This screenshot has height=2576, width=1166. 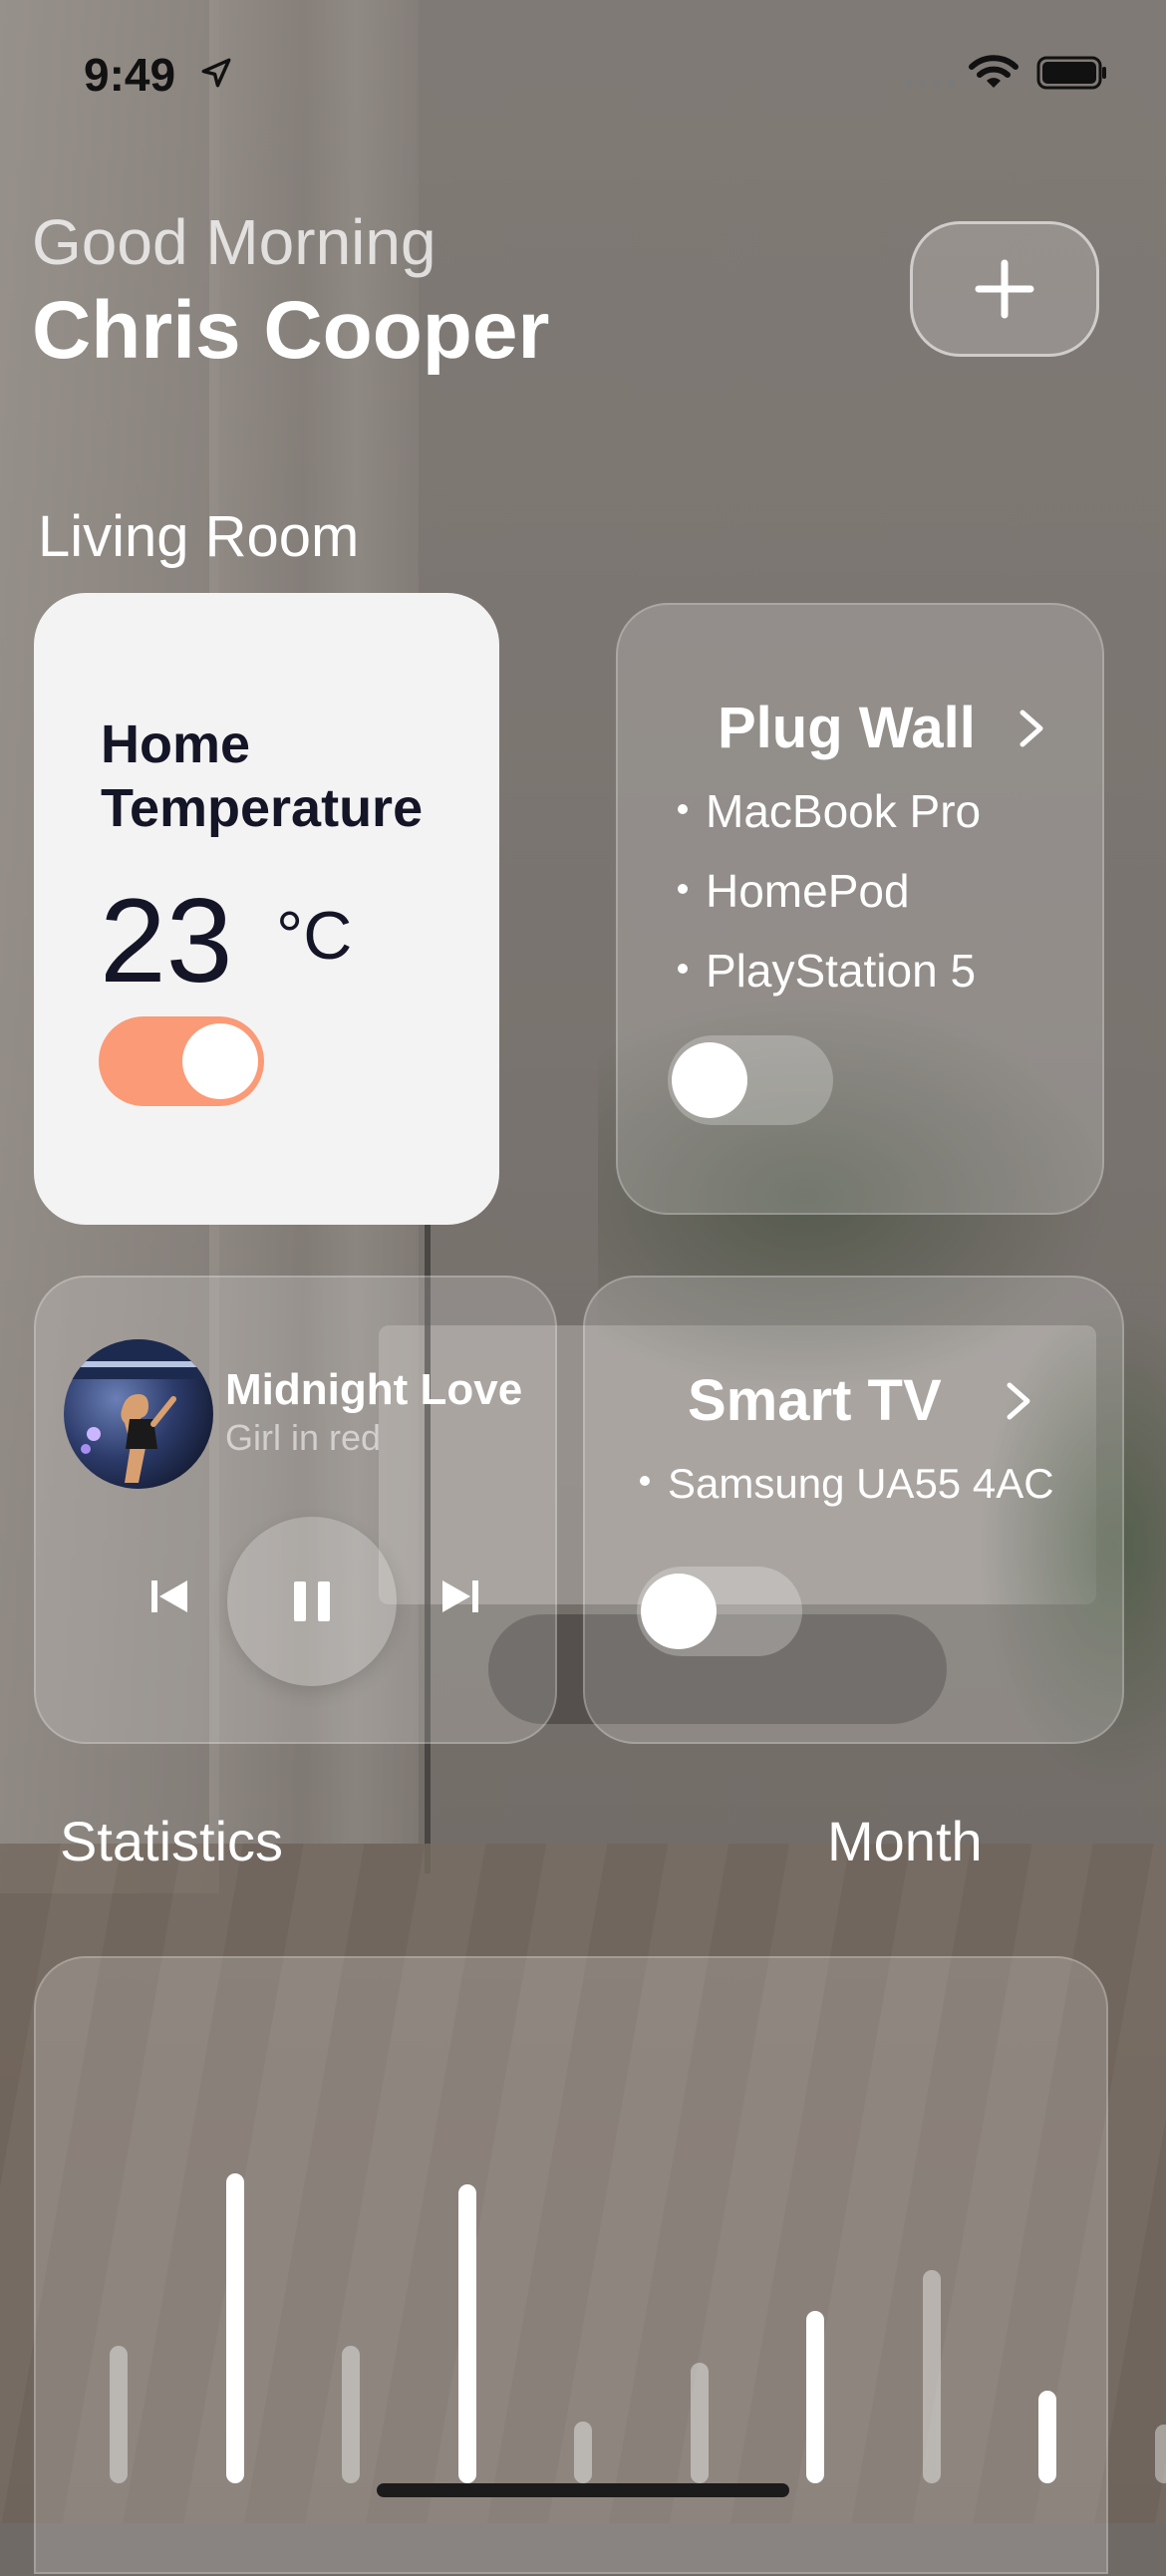 I want to click on music-player-card: Midnight Love Girl in red, so click(x=295, y=1510).